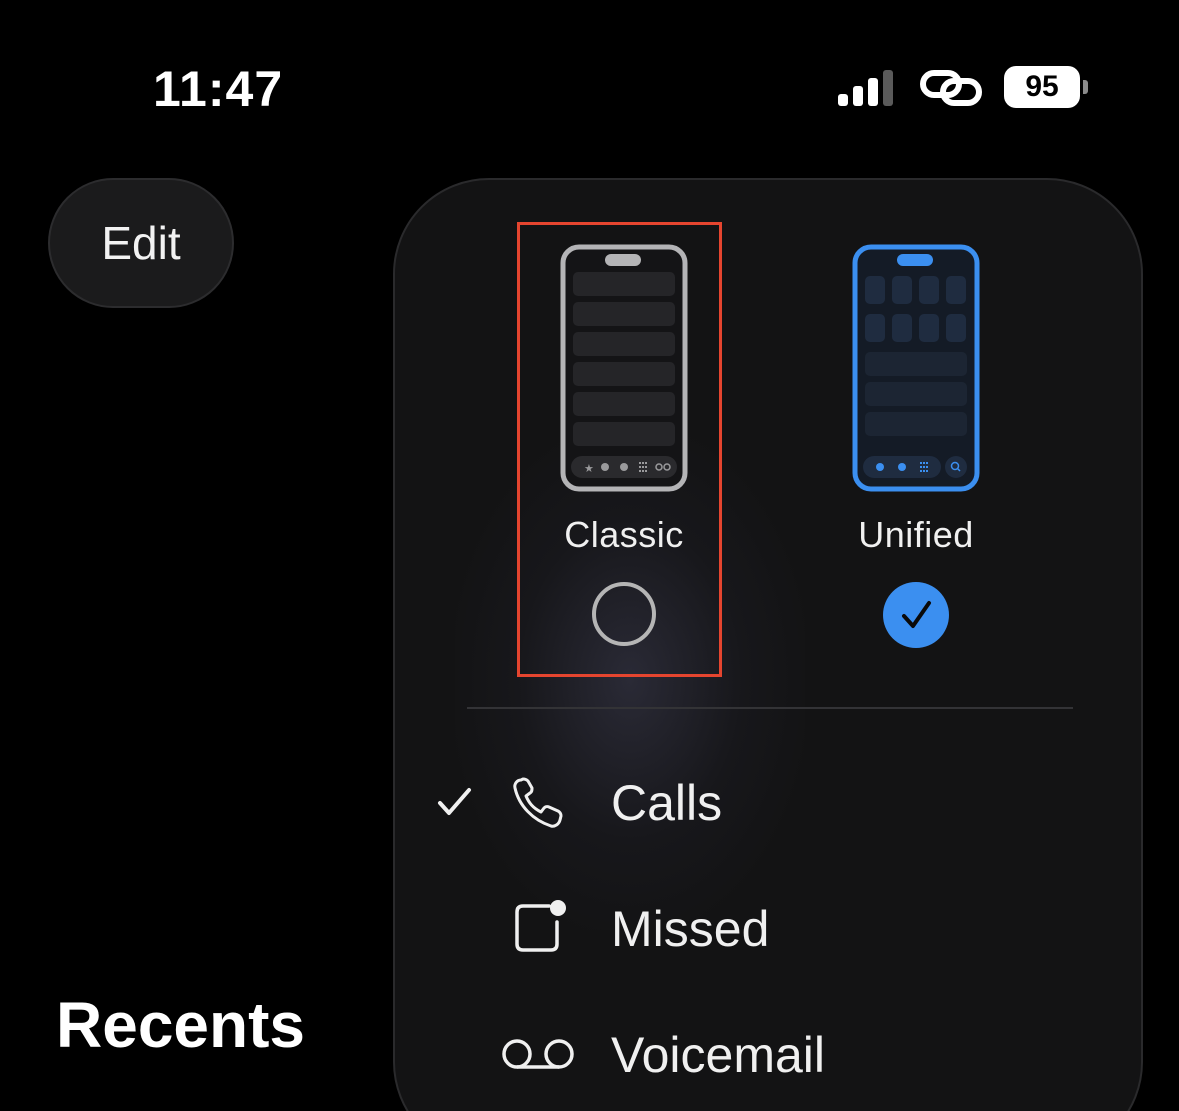 This screenshot has height=1111, width=1179. Describe the element at coordinates (768, 802) in the screenshot. I see `menu-item-calls: Calls` at that location.